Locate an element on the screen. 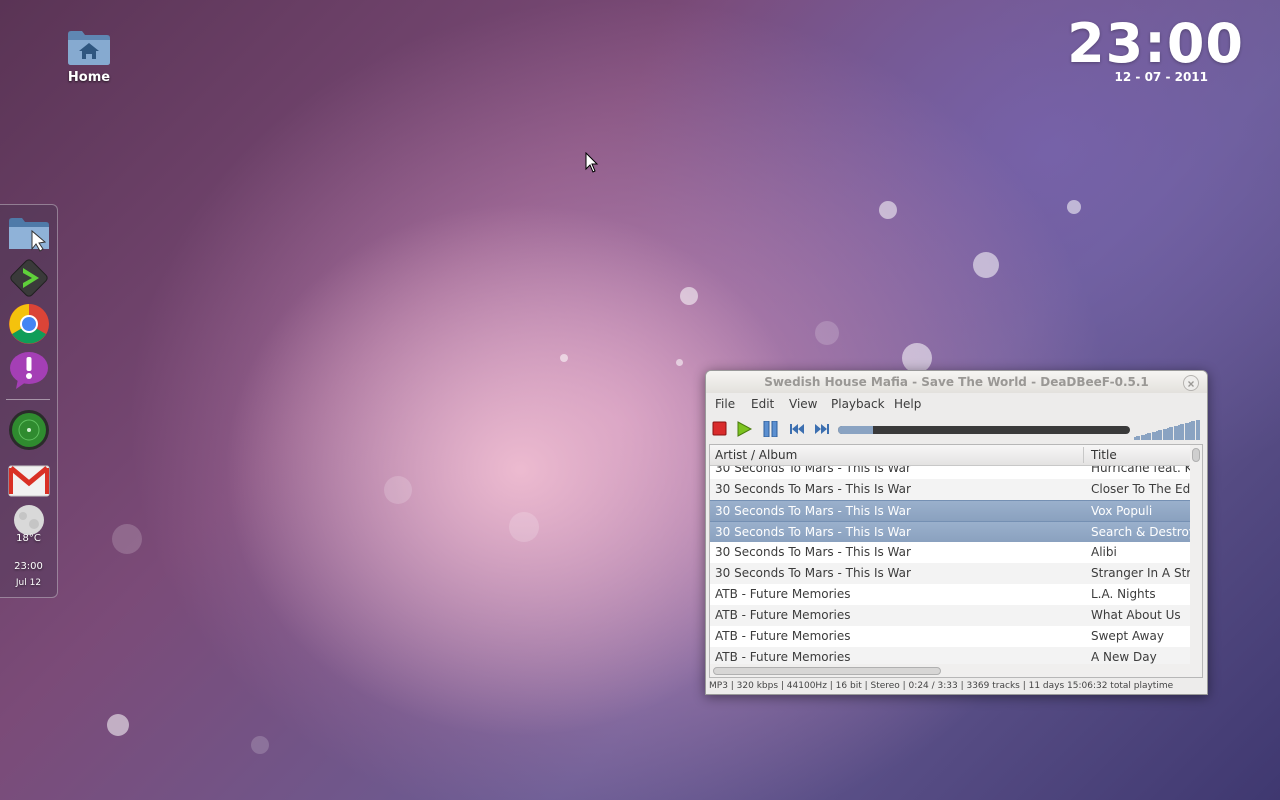 The height and width of the screenshot is (800, 1280). player-toolbar is located at coordinates (956, 429).